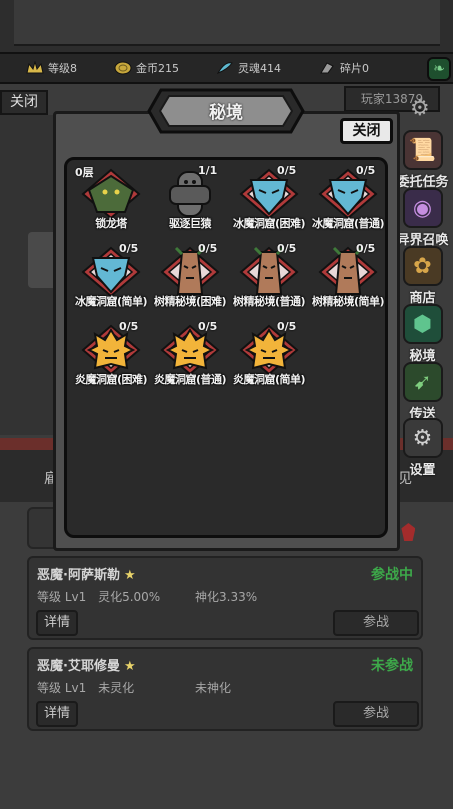 The image size is (453, 809). I want to click on settings-gear-icon: ⚙, so click(420, 108).